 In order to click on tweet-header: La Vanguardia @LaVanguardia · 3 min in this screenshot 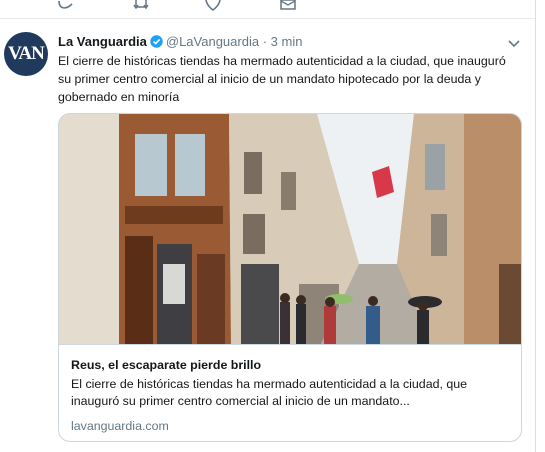, I will do `click(180, 42)`.